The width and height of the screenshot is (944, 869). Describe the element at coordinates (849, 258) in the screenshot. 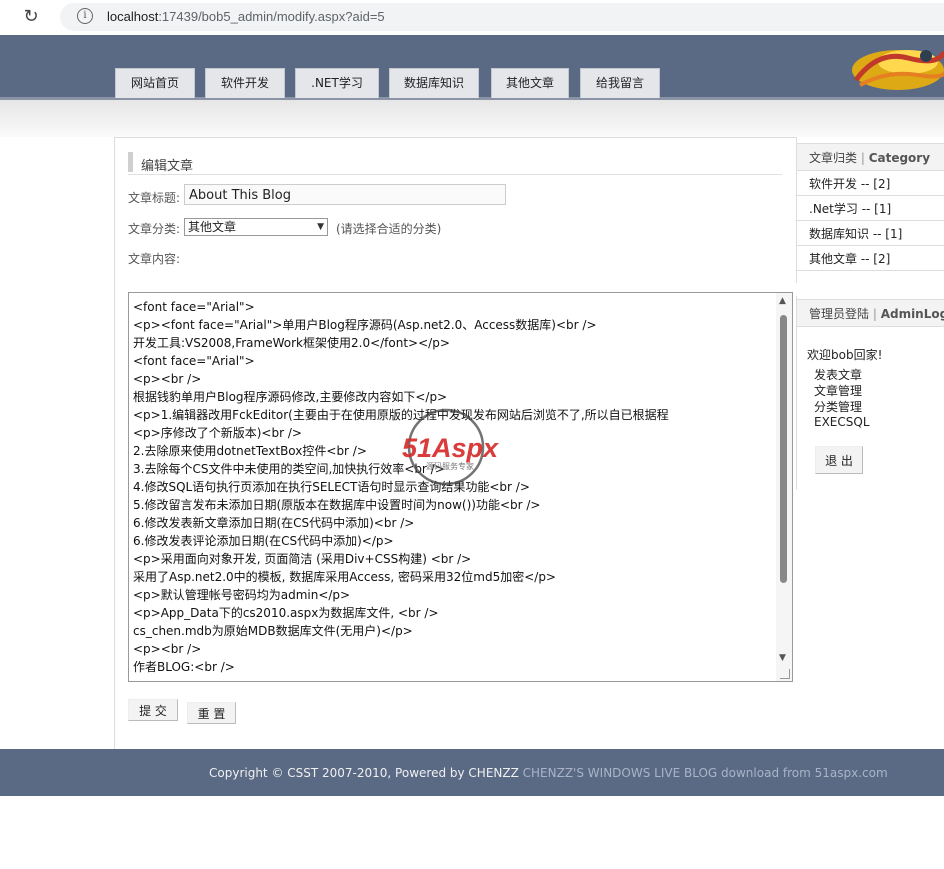

I see `sidebar-category-other: 其他文章 -- [2]` at that location.